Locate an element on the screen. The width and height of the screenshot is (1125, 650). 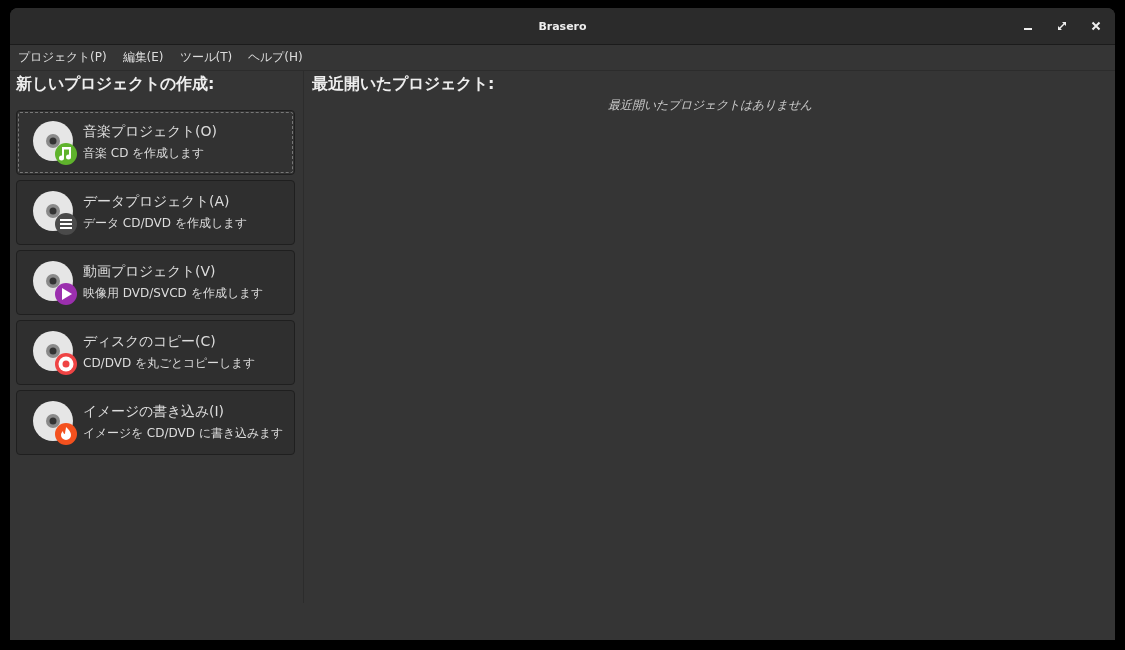
close-icon is located at coordinates (1096, 26).